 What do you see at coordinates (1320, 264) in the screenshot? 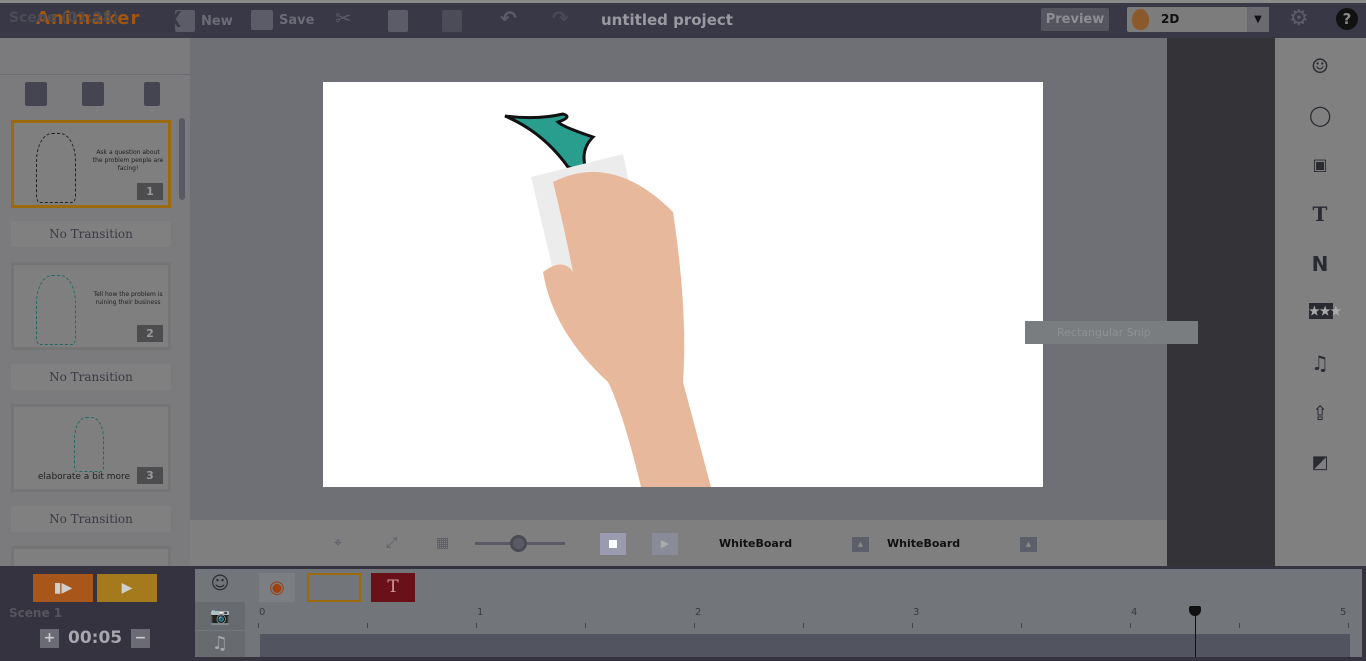
I see `n-icon: N` at bounding box center [1320, 264].